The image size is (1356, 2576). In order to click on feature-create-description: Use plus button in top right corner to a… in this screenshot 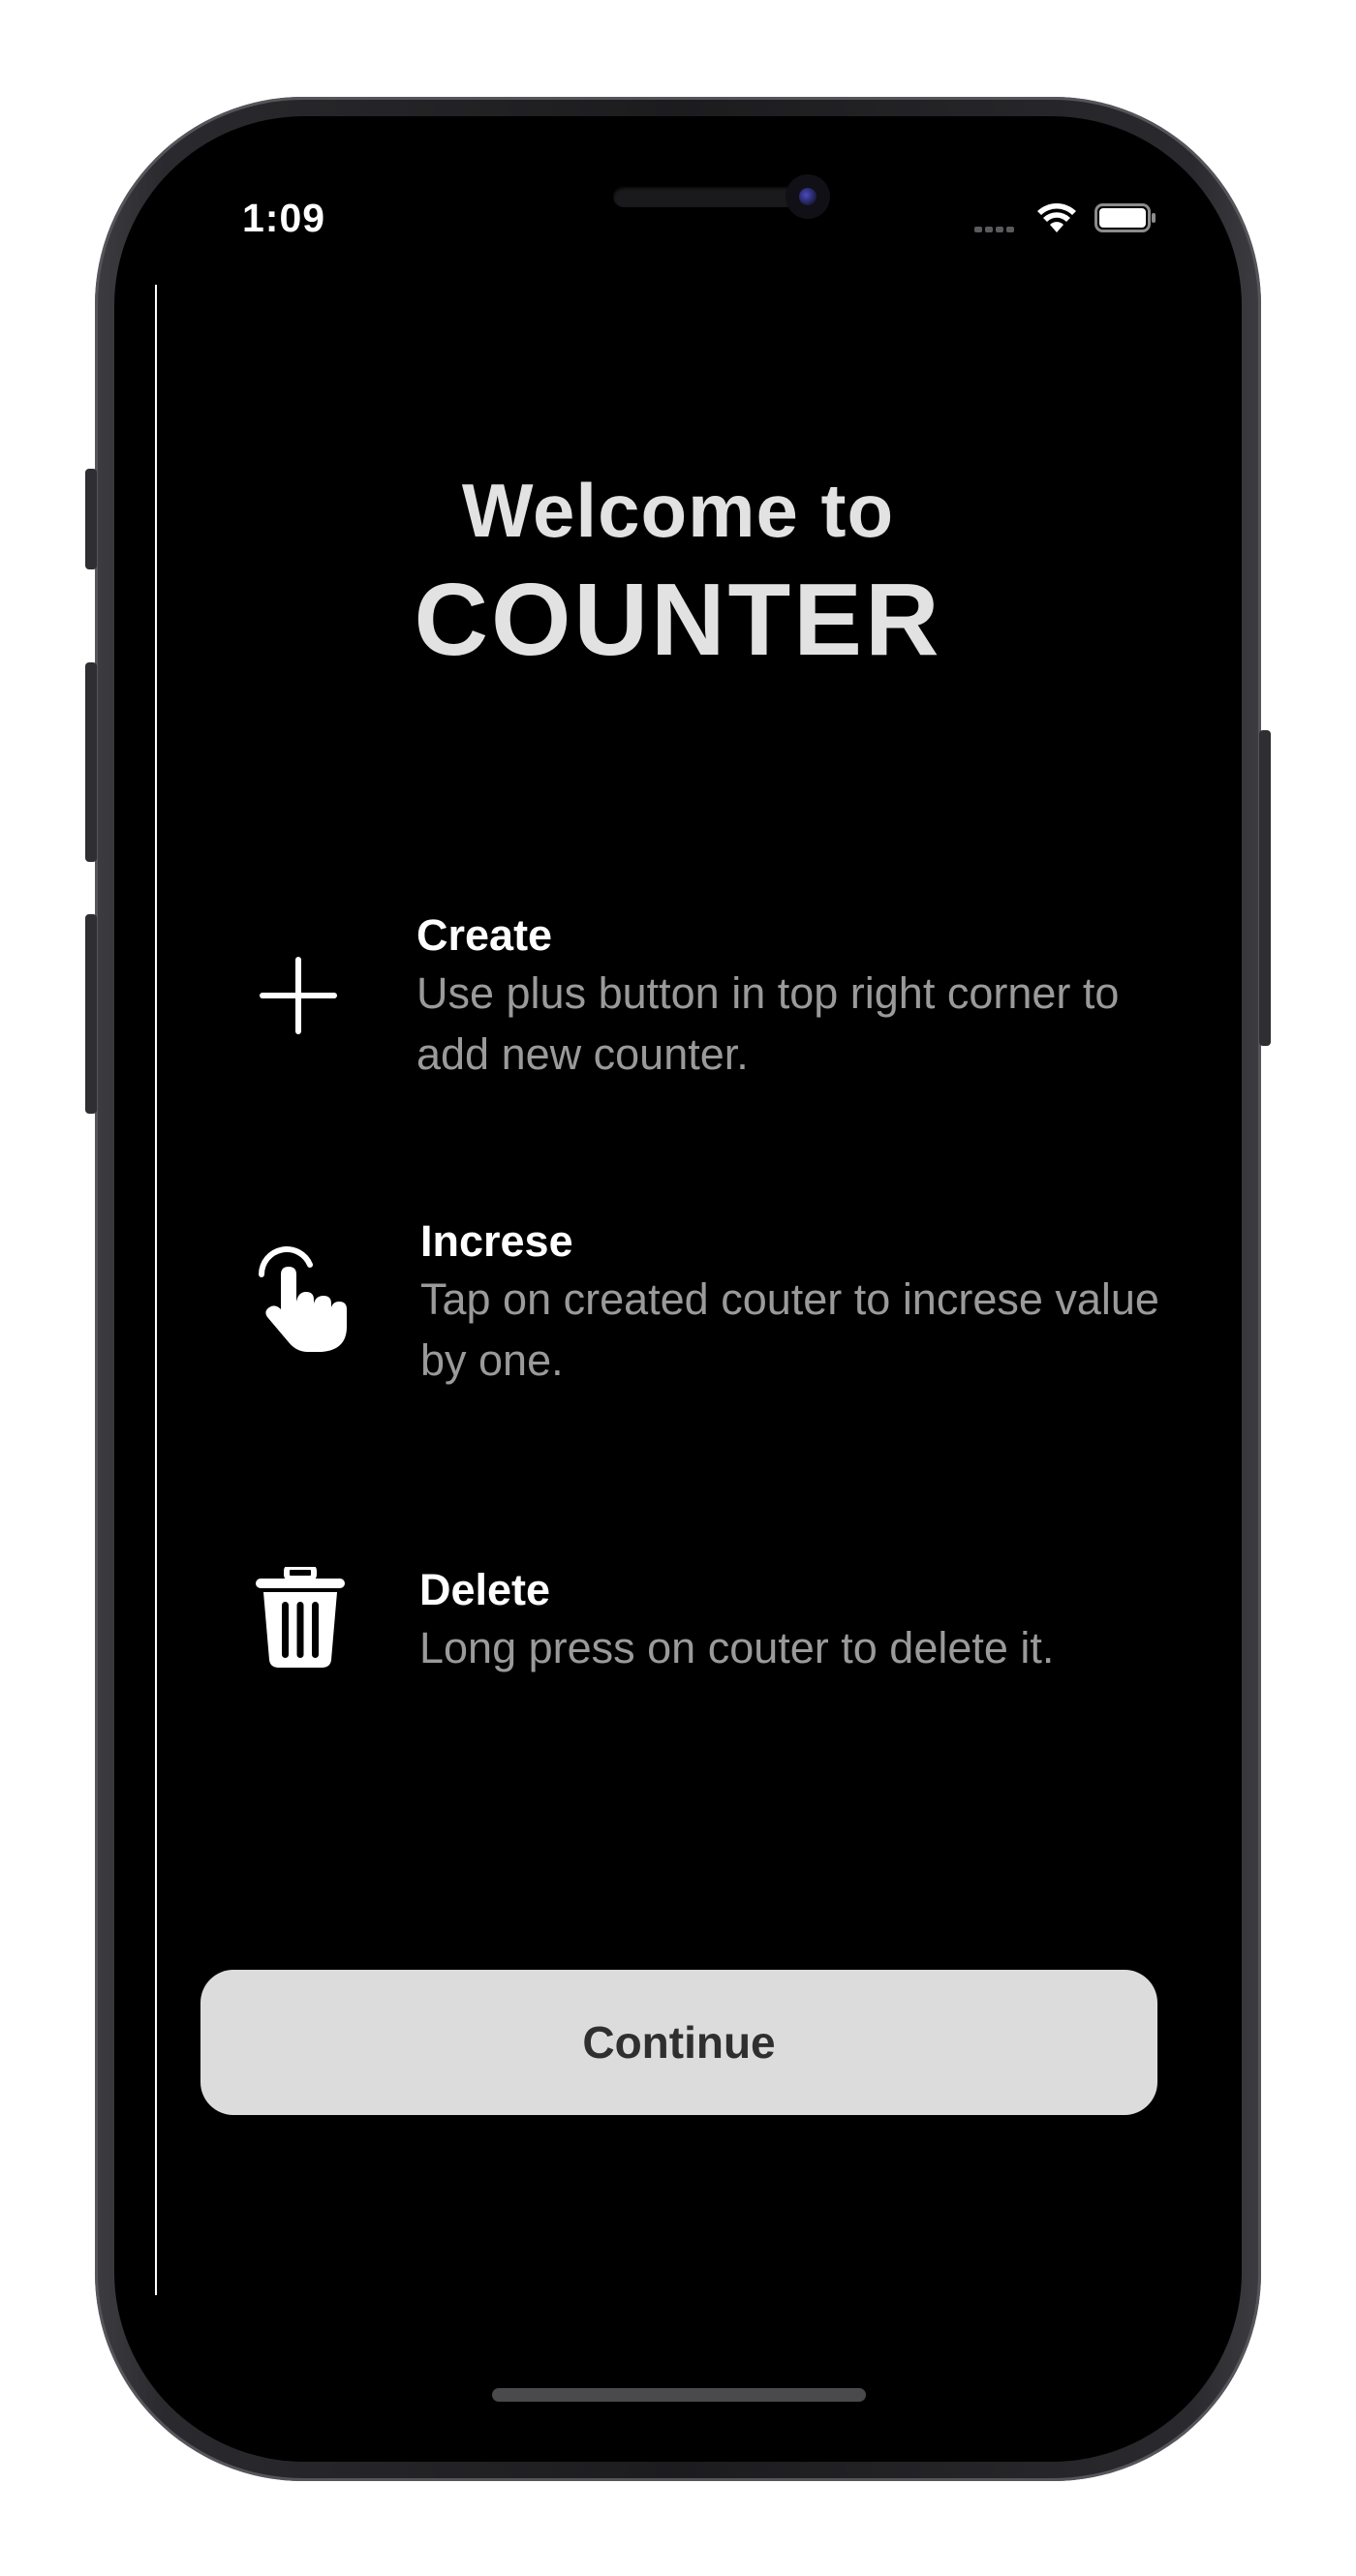, I will do `click(768, 1023)`.